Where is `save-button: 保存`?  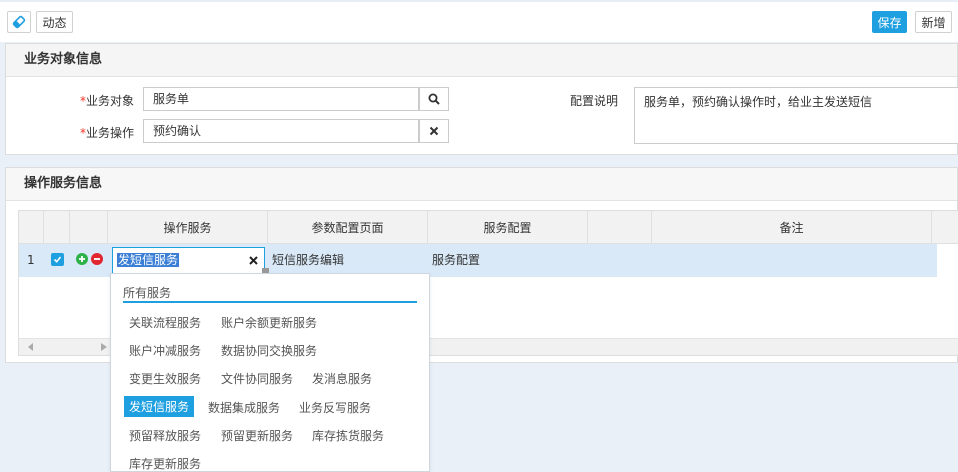 save-button: 保存 is located at coordinates (889, 22).